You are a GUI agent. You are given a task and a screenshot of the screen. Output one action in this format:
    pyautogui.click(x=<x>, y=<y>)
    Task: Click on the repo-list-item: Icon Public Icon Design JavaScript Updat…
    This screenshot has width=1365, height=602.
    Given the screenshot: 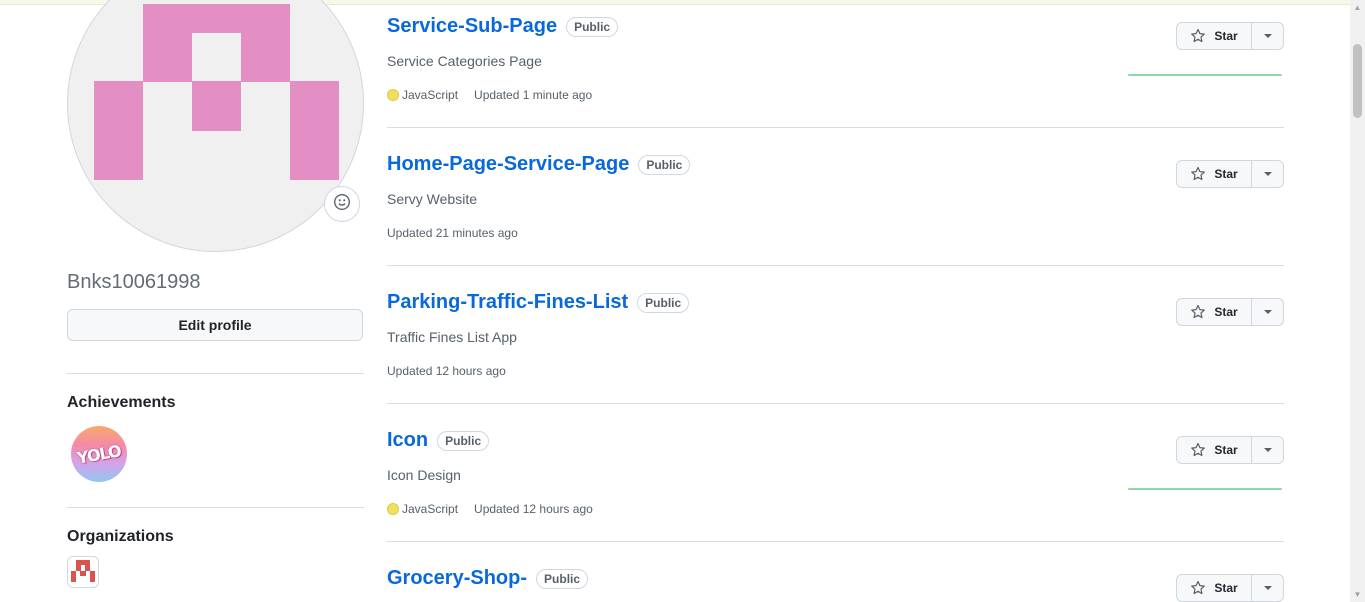 What is the action you would take?
    pyautogui.click(x=835, y=485)
    